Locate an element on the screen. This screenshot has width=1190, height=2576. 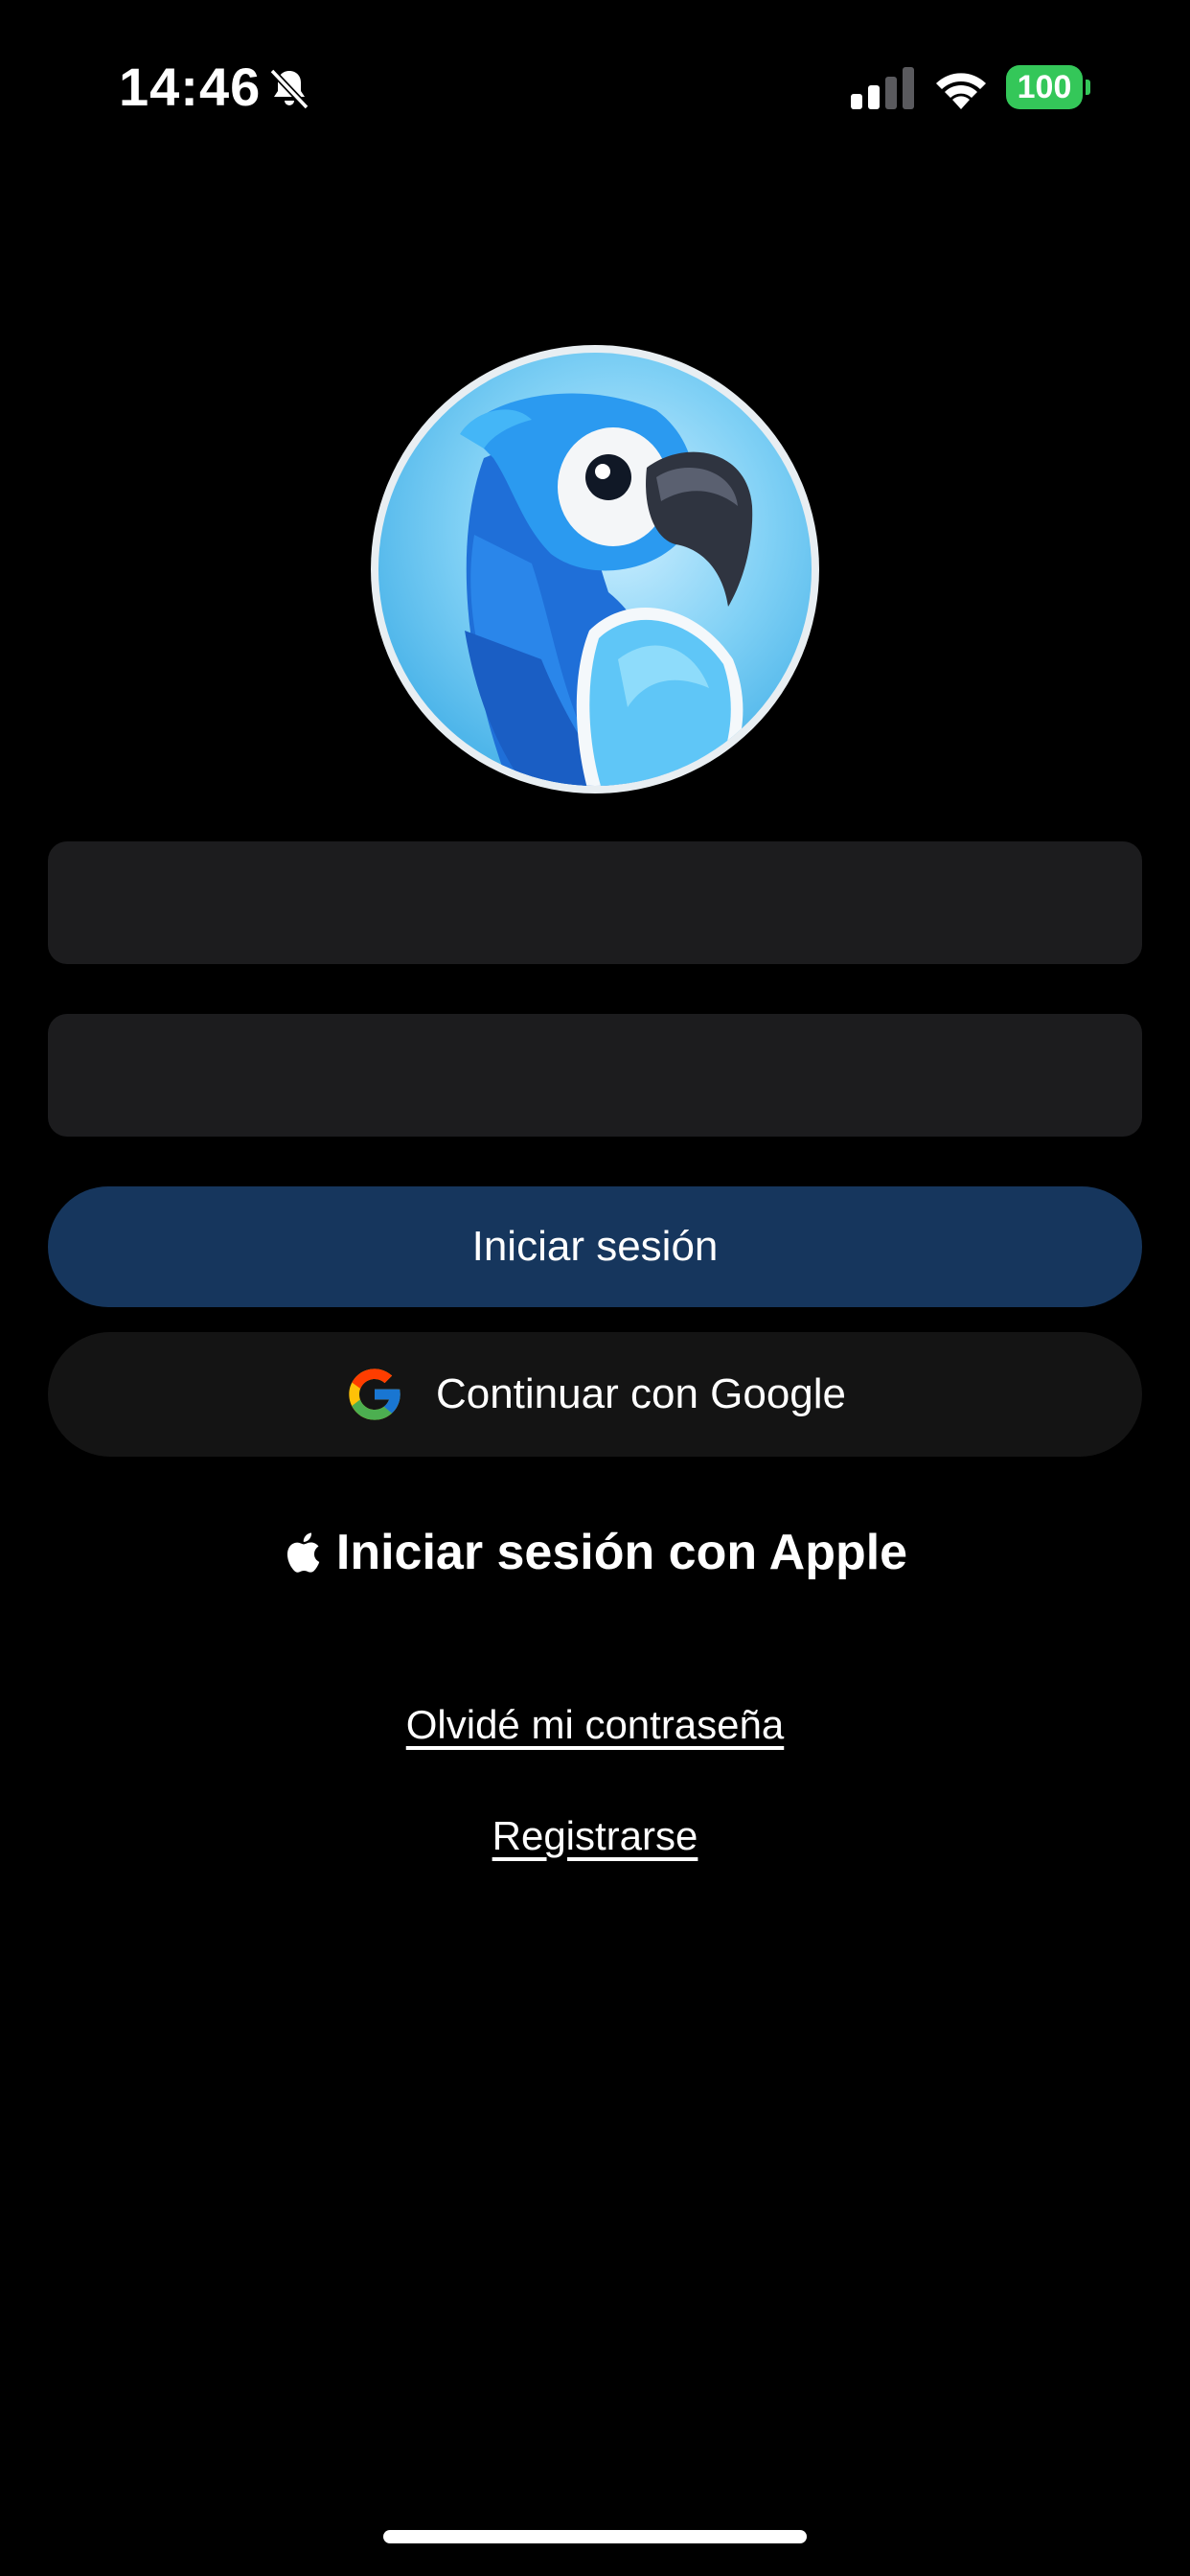
password-input is located at coordinates (595, 1075).